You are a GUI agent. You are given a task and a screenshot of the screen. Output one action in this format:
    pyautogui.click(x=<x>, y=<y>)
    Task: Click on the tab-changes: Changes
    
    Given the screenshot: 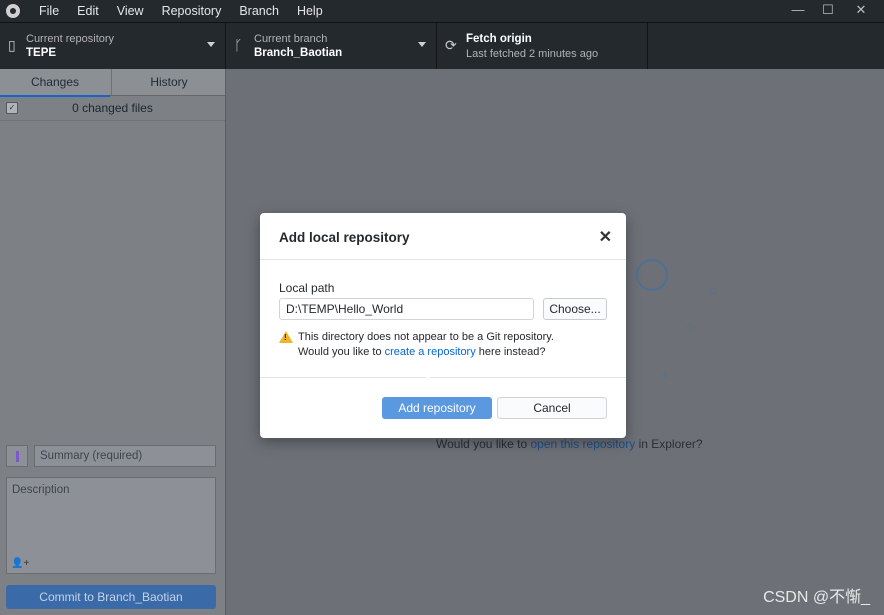 What is the action you would take?
    pyautogui.click(x=55, y=83)
    